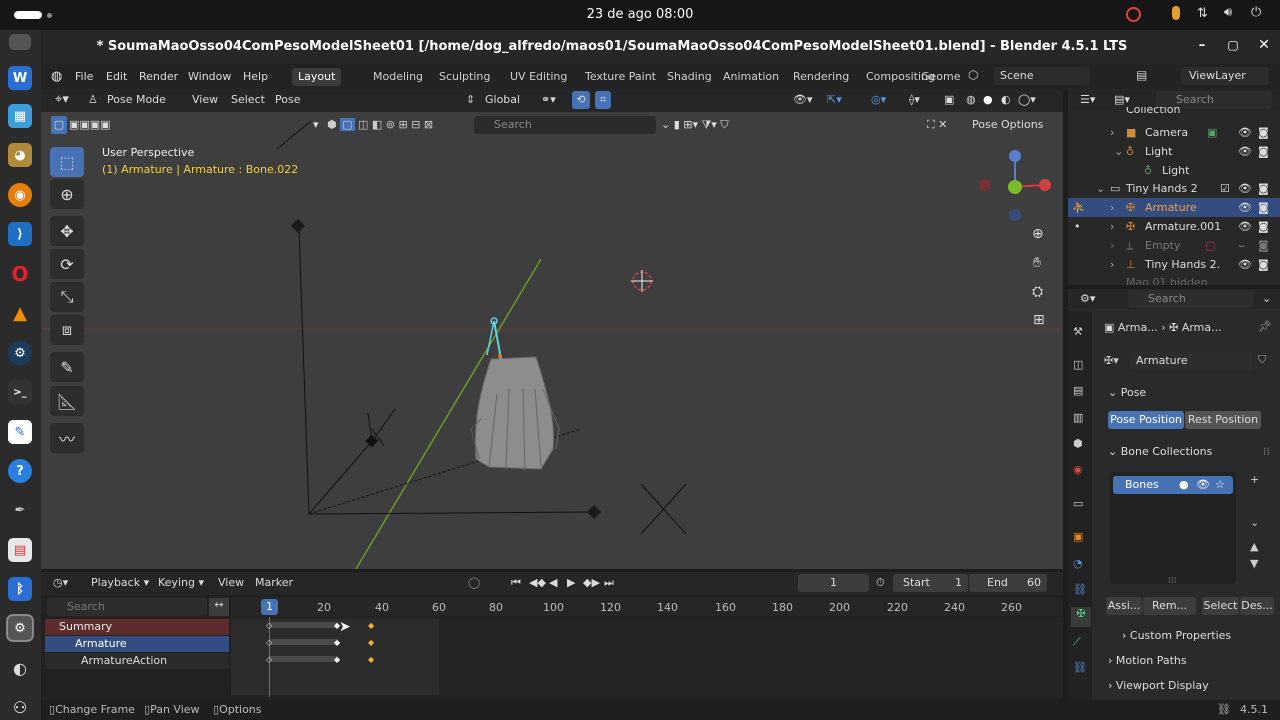 This screenshot has height=720, width=1280. I want to click on orientation-selector: Global, so click(502, 100).